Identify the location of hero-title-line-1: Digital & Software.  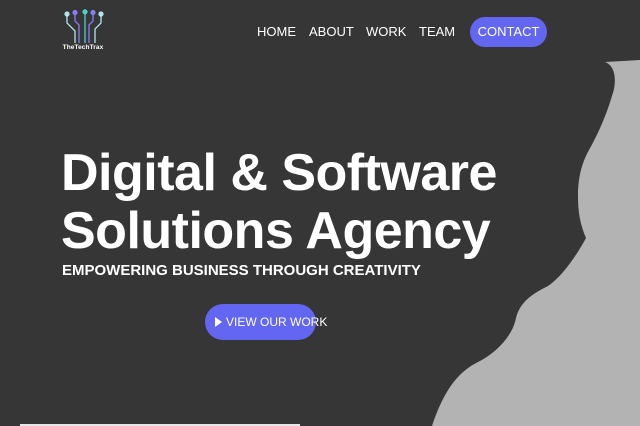
(279, 173).